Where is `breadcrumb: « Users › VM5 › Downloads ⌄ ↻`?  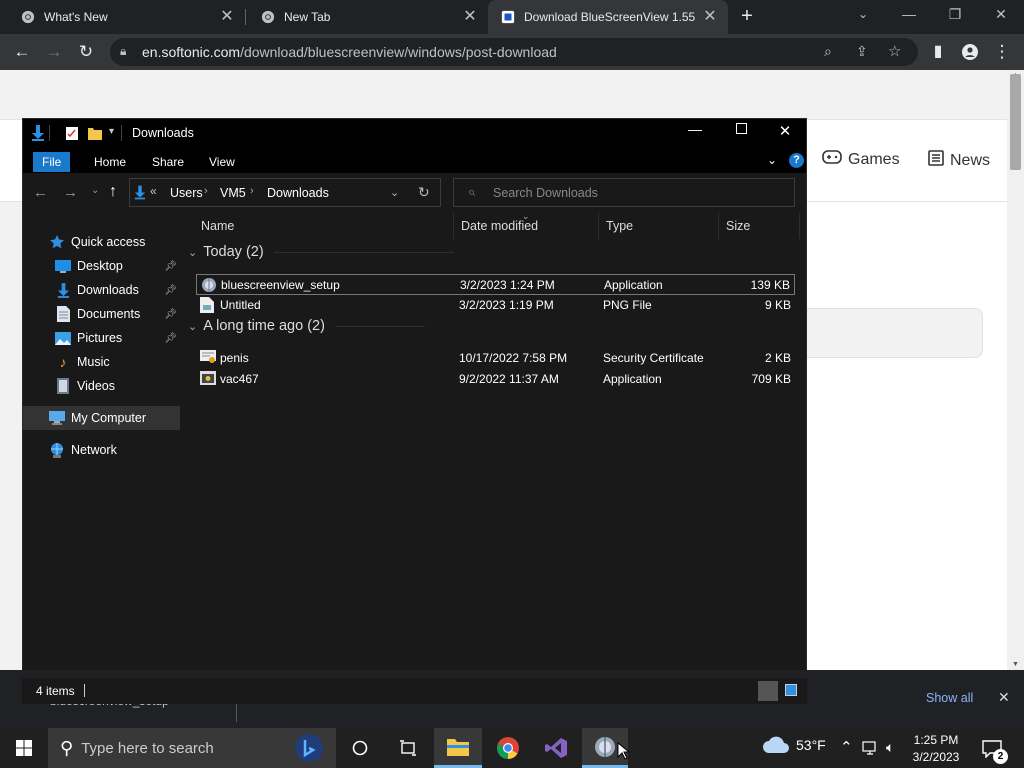 breadcrumb: « Users › VM5 › Downloads ⌄ ↻ is located at coordinates (285, 192).